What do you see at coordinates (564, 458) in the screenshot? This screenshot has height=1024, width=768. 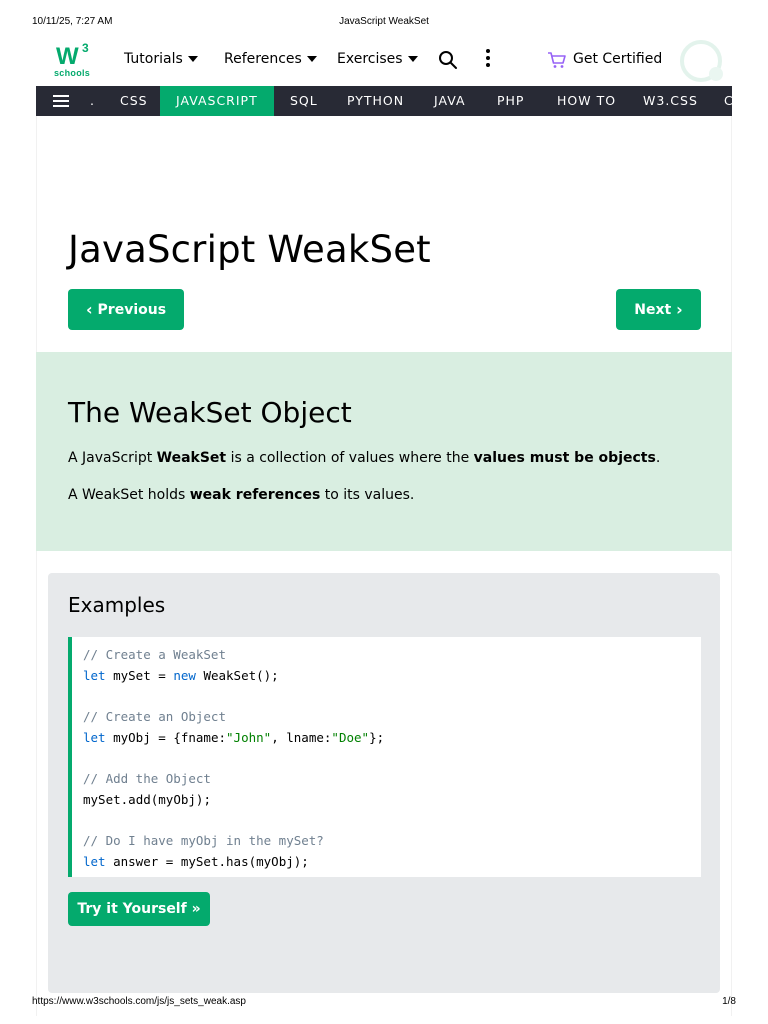 I see `bold-values-must-be-objects: values must be objects` at bounding box center [564, 458].